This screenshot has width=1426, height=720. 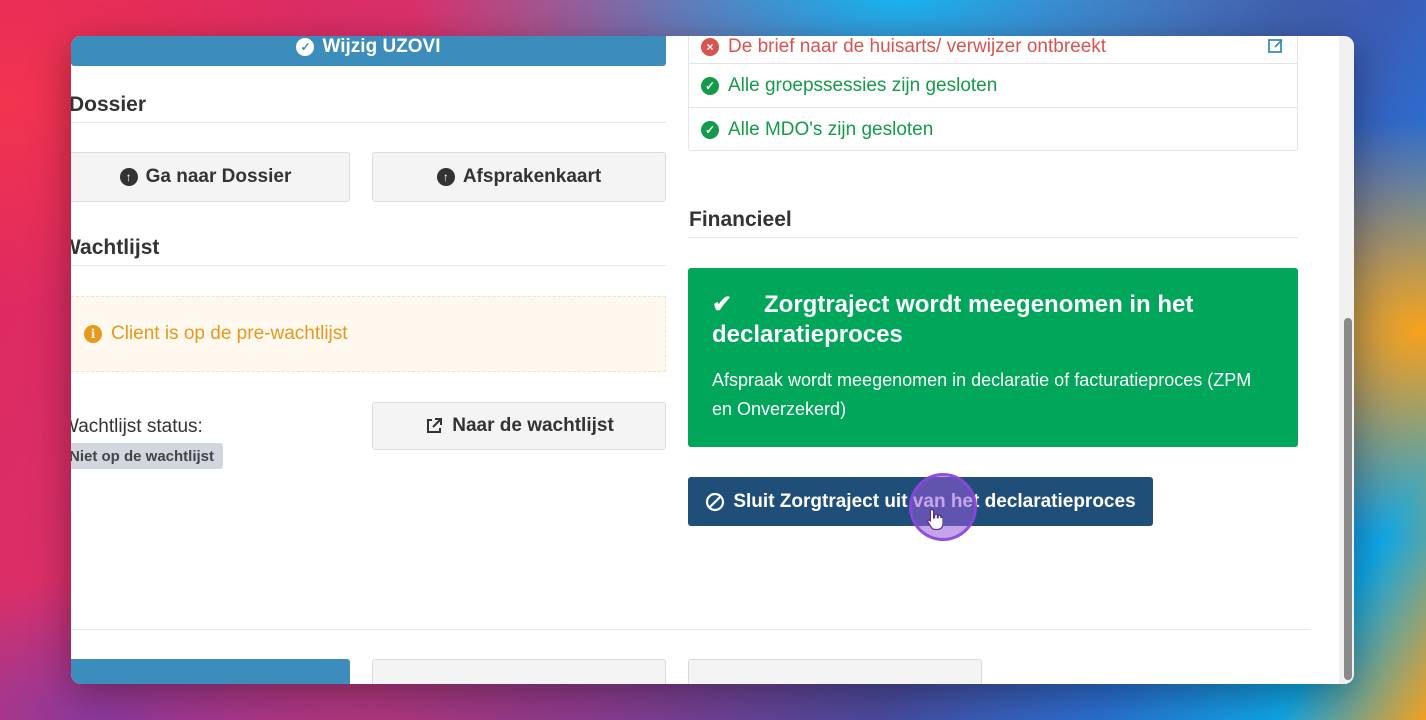 What do you see at coordinates (137, 426) in the screenshot?
I see `wachtlijst-status-label: Wachtlijst status:` at bounding box center [137, 426].